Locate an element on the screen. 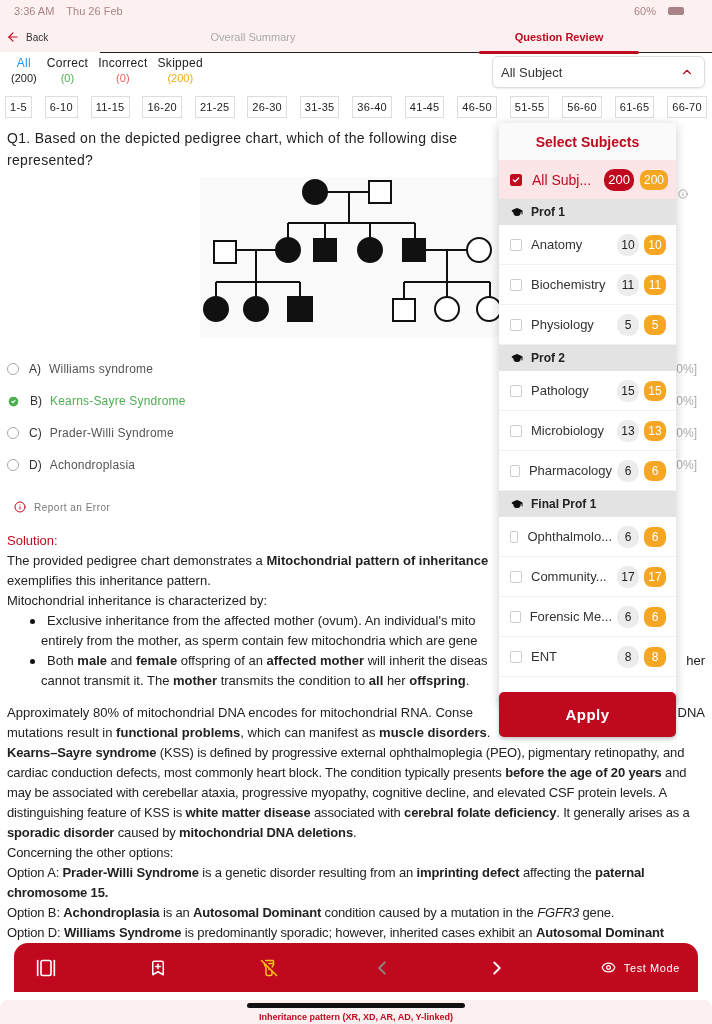  filter-label: Incorrect is located at coordinates (123, 63).